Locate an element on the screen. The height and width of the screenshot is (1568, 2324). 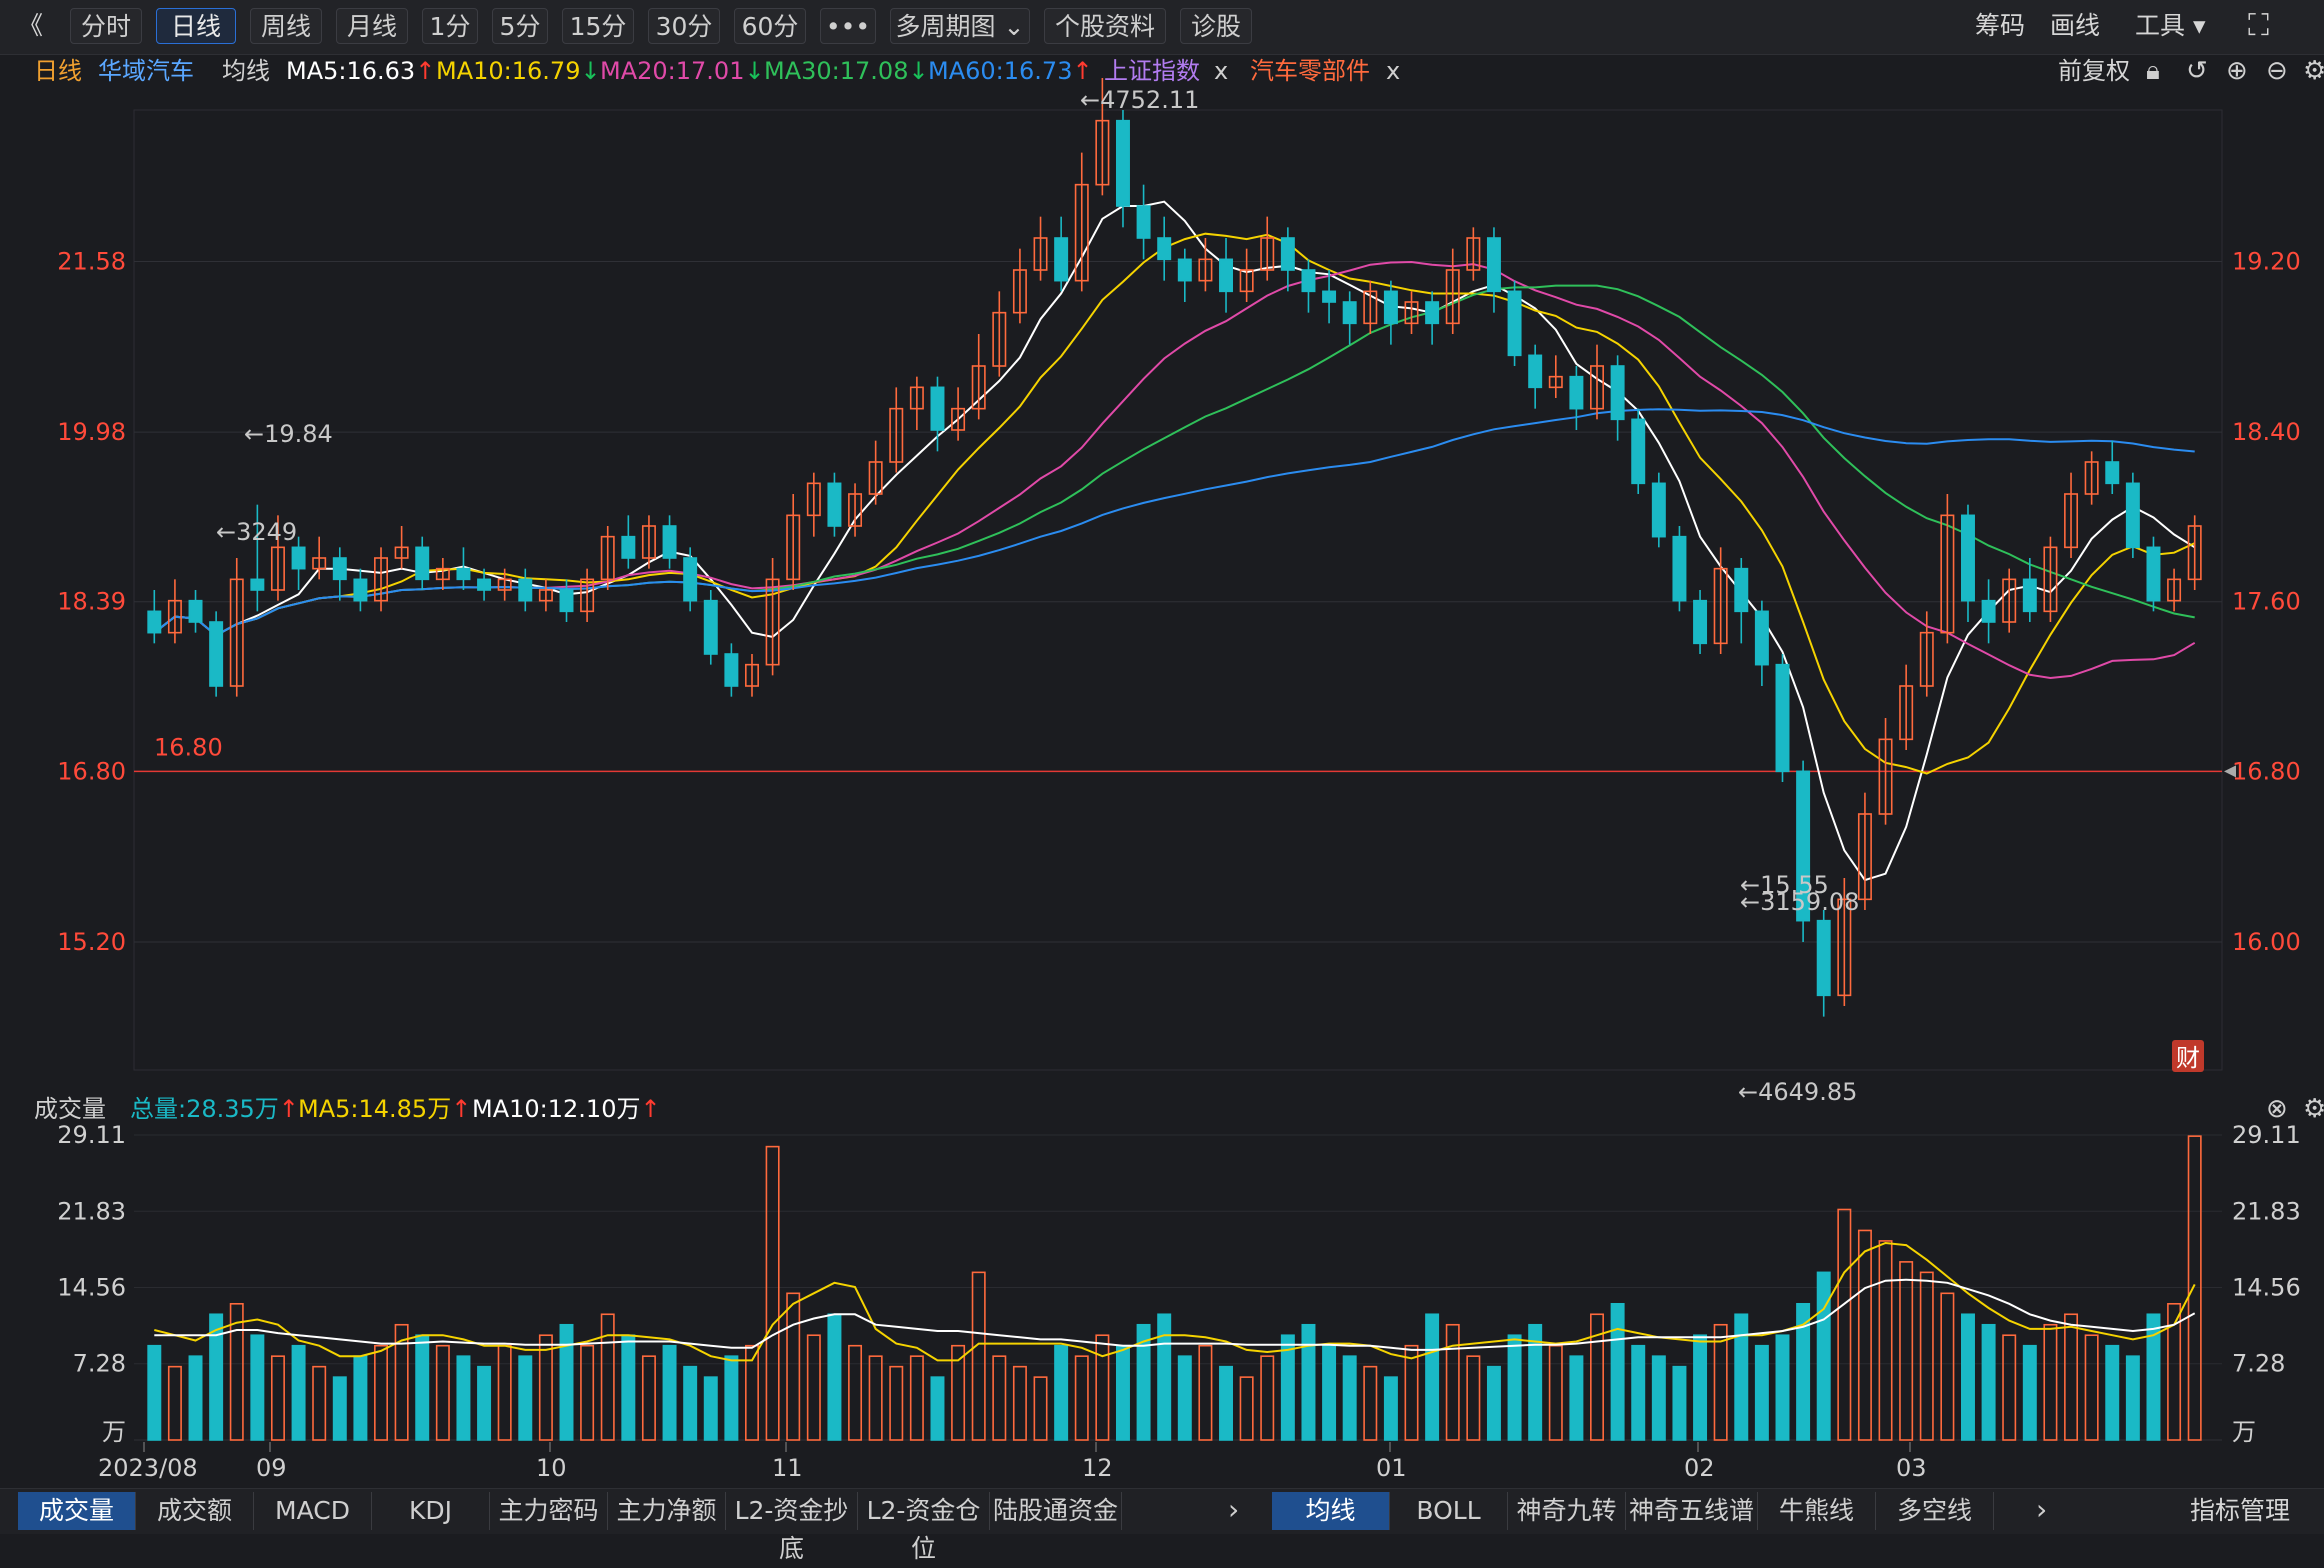
overlay-tab-2: 神奇九转 is located at coordinates (1567, 1511).